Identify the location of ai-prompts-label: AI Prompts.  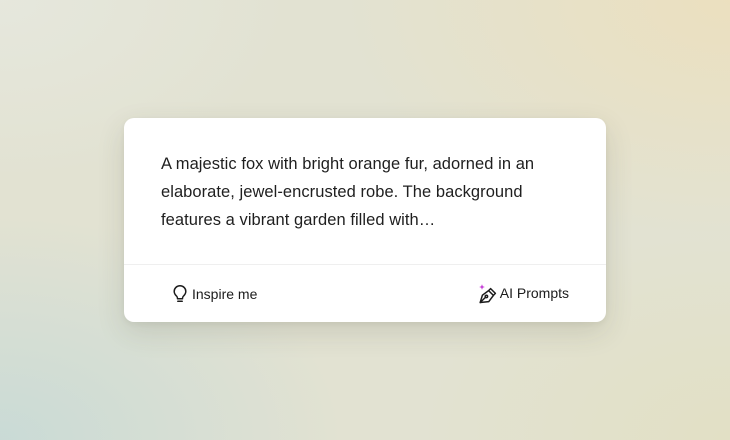
(534, 293).